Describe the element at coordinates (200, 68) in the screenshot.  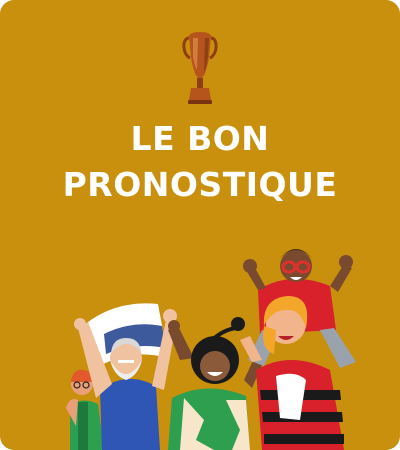
I see `trophy-icon` at that location.